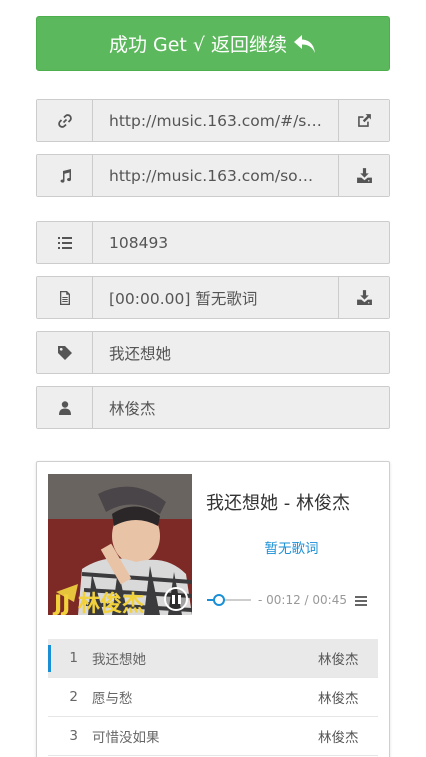  What do you see at coordinates (73, 697) in the screenshot?
I see `playlist-item-number: 2` at bounding box center [73, 697].